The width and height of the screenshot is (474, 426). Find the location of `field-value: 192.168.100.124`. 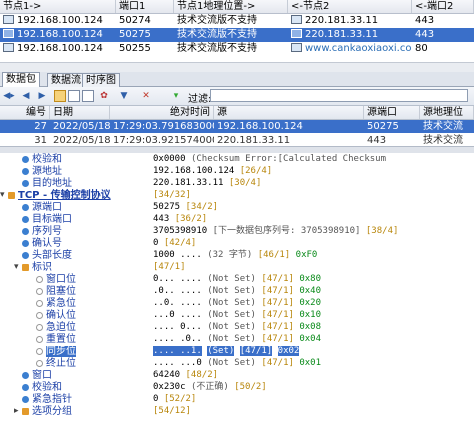

field-value: 192.168.100.124 is located at coordinates (194, 171).